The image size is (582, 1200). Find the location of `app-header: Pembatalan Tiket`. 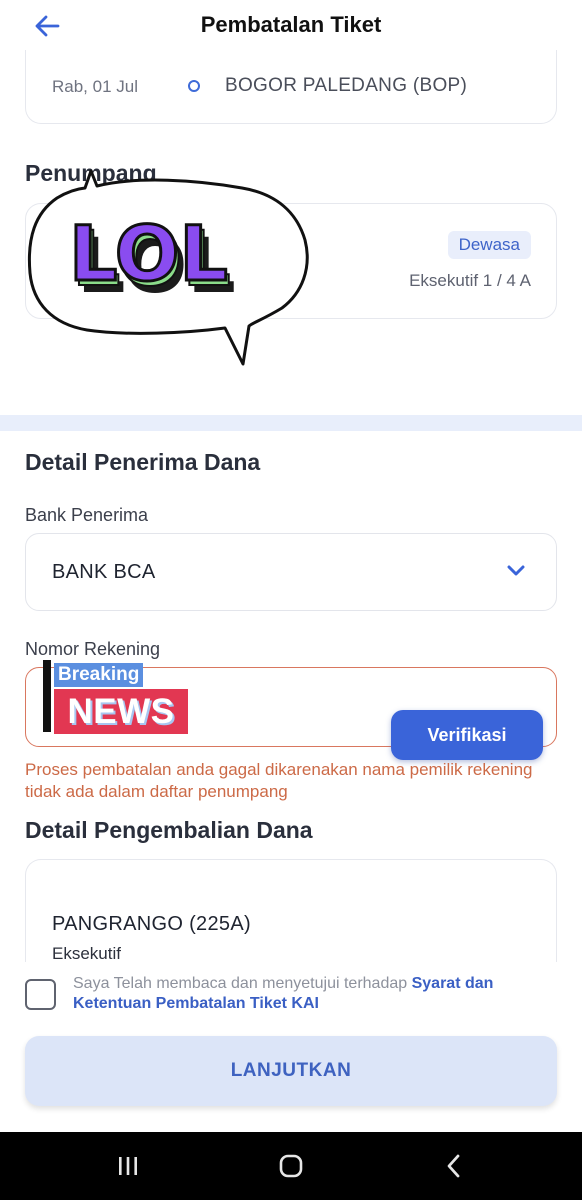

app-header: Pembatalan Tiket is located at coordinates (291, 26).